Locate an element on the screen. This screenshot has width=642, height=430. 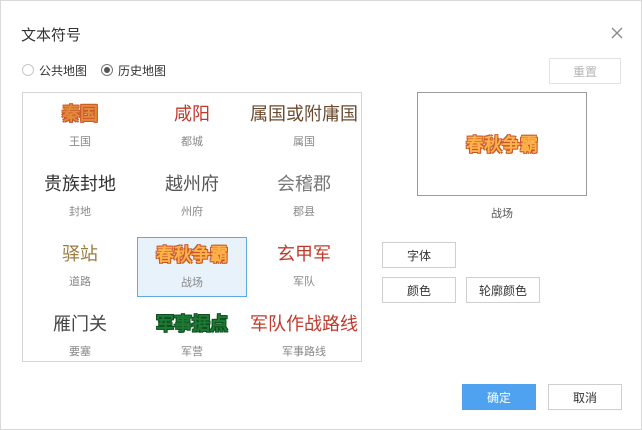
symbol-category-label: 军营 is located at coordinates (192, 351).